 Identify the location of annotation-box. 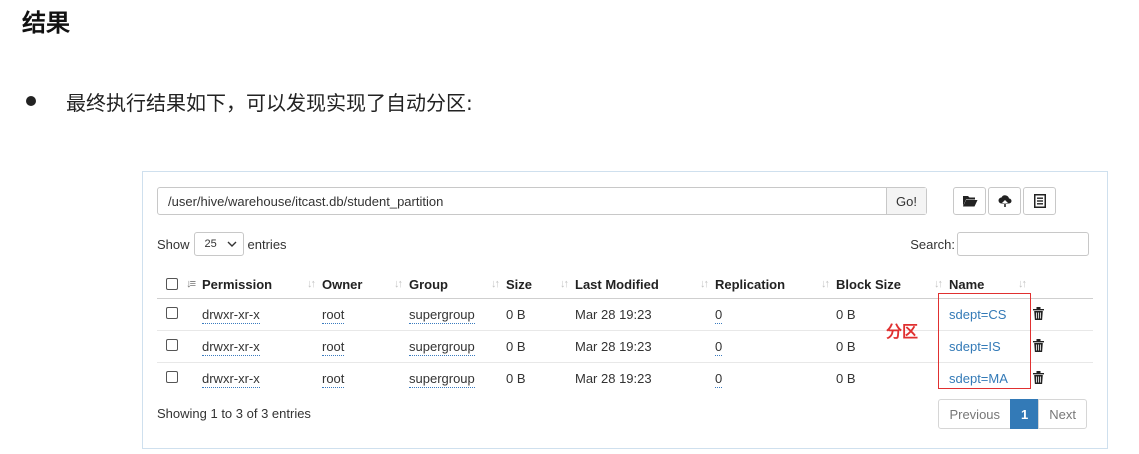
(984, 341).